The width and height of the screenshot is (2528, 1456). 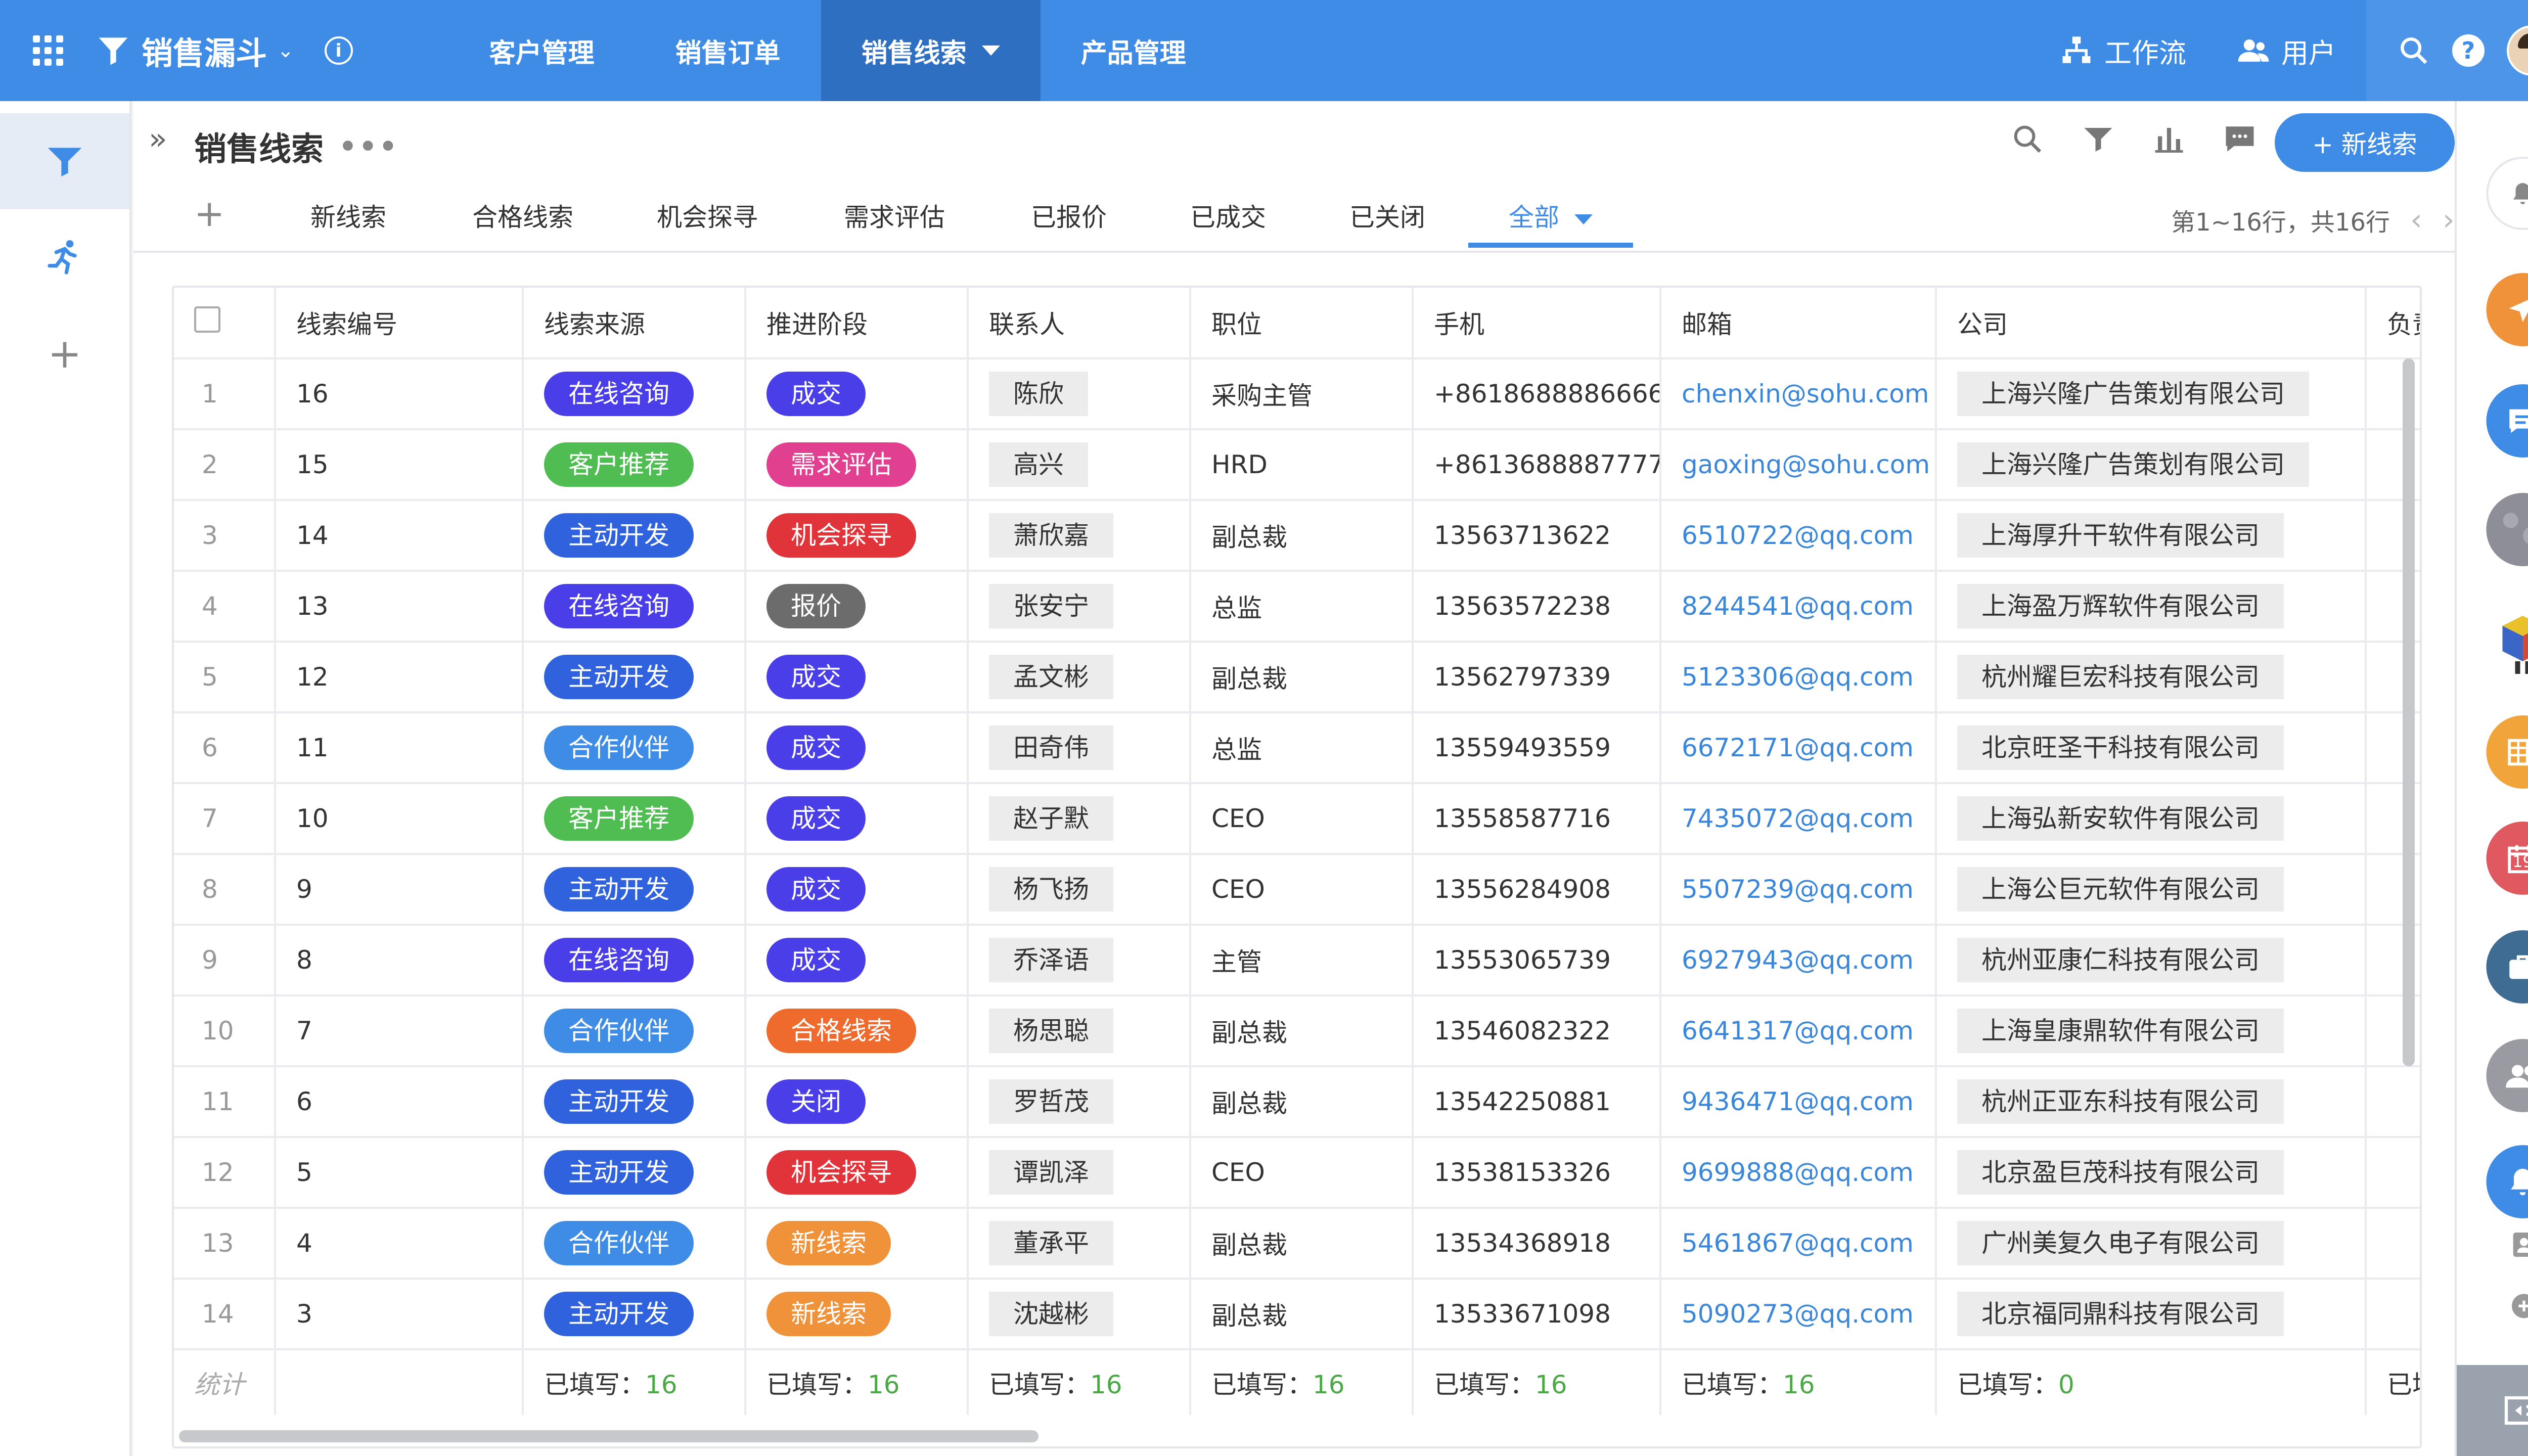 What do you see at coordinates (2152, 677) in the screenshot?
I see `company-cell: 杭州耀巨宏科技有限公司` at bounding box center [2152, 677].